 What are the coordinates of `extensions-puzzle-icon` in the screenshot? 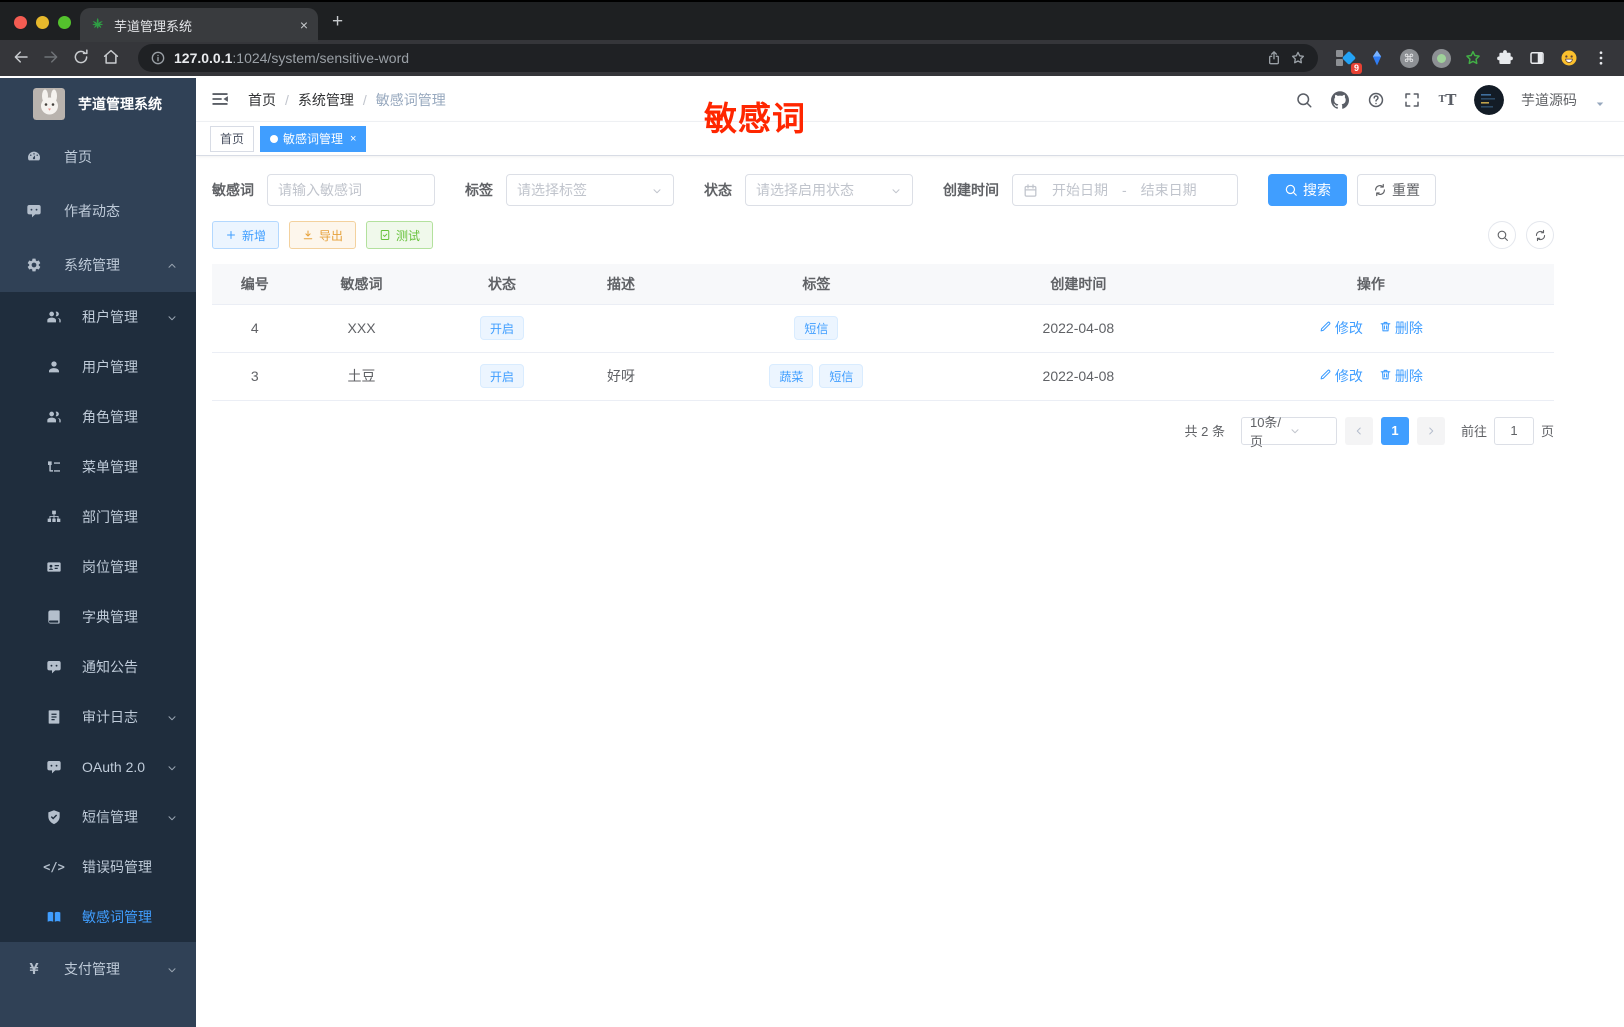 It's located at (1505, 58).